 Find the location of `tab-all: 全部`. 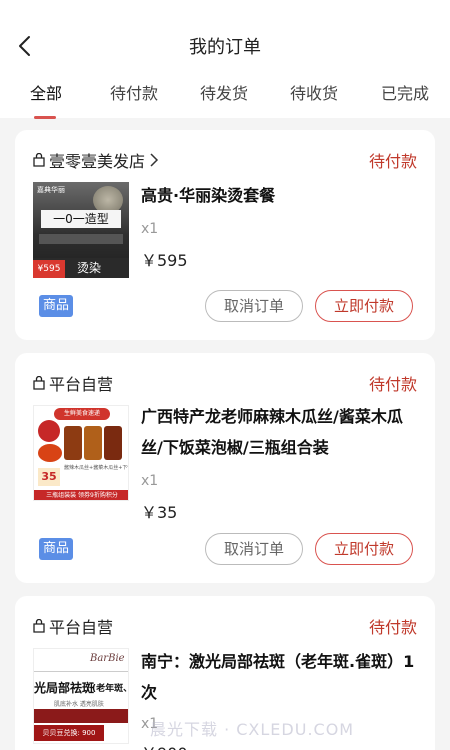

tab-all: 全部 is located at coordinates (46, 92).